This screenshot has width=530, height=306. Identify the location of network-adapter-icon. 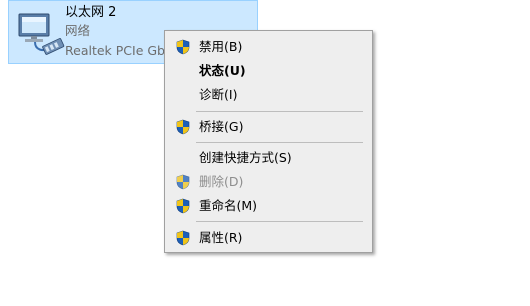
(41, 34).